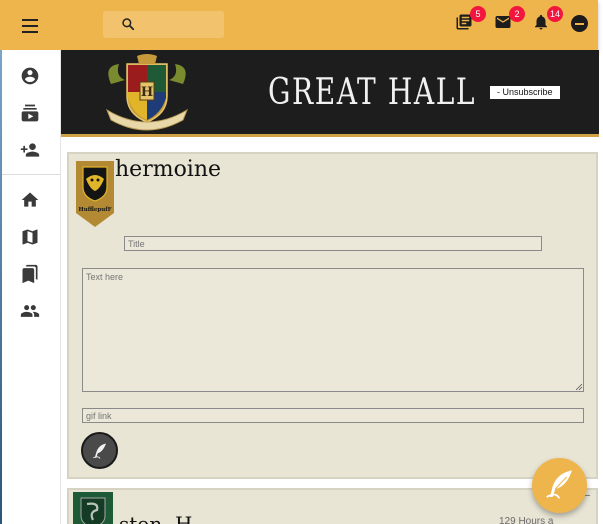 This screenshot has width=603, height=524. I want to click on account-circle-icon, so click(30, 76).